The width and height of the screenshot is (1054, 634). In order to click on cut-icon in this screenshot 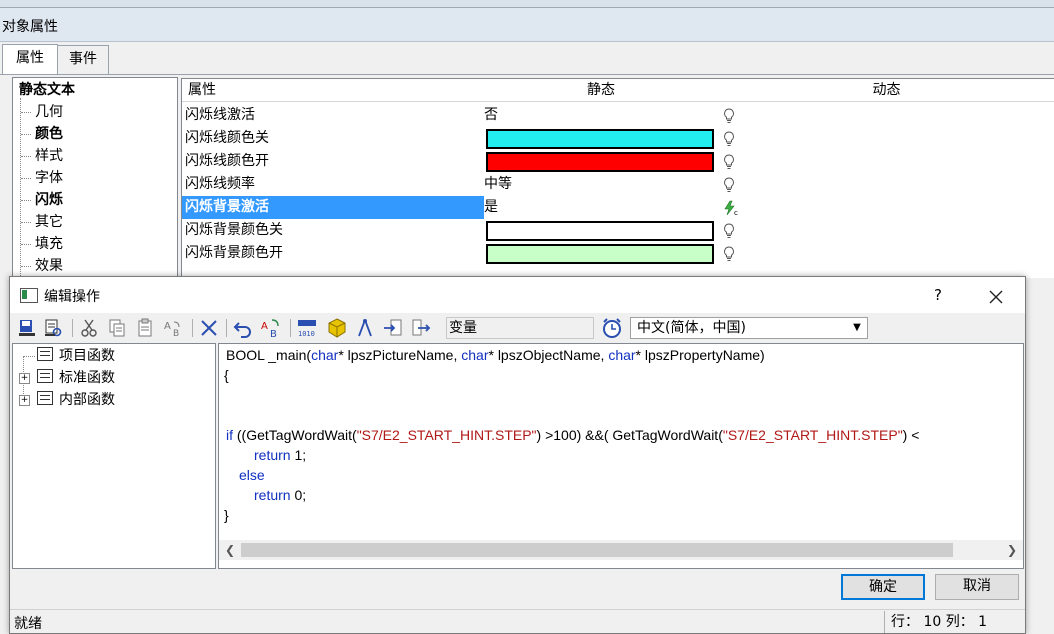, I will do `click(89, 328)`.